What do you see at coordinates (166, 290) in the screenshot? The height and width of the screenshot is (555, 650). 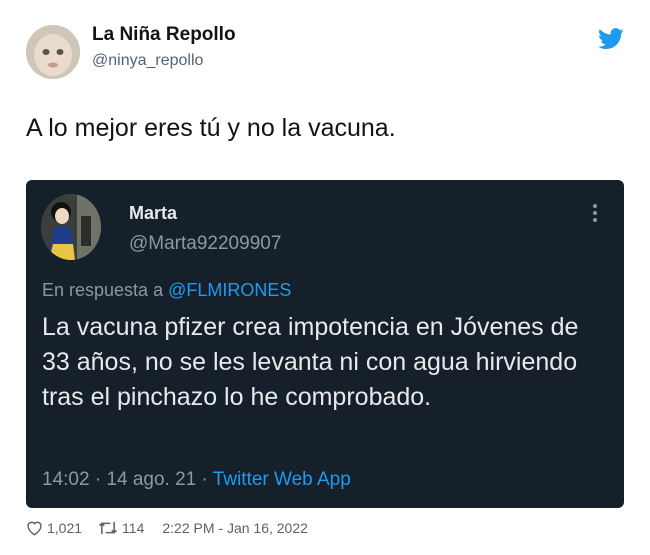 I see `reply-context: En respuesta a @FLMIRONES` at bounding box center [166, 290].